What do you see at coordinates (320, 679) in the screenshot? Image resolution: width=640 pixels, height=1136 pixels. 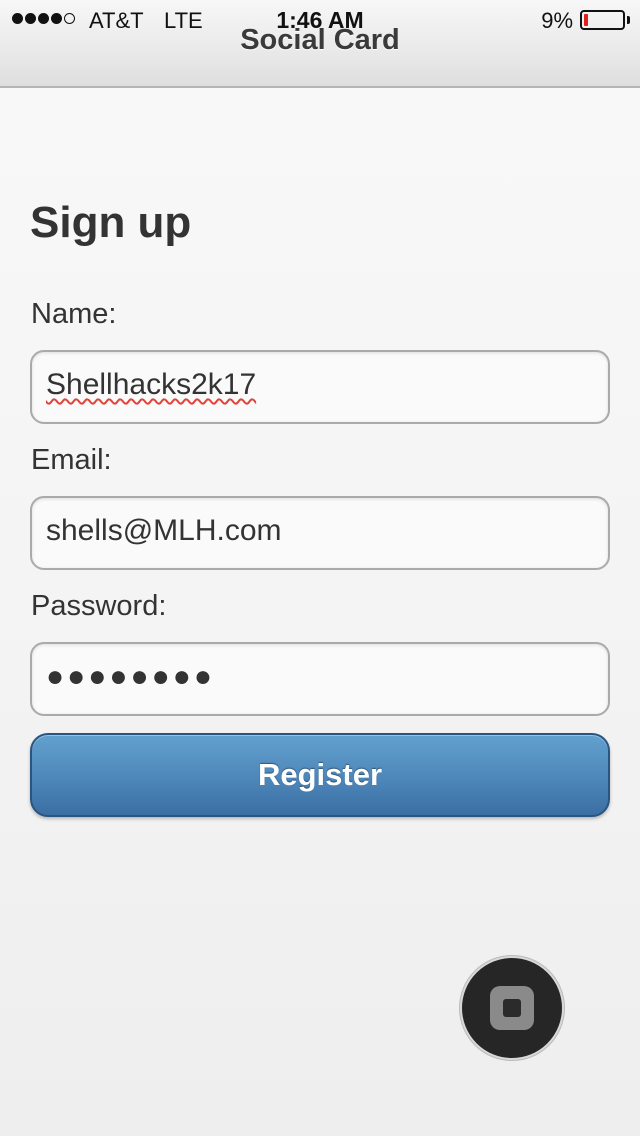 I see `password-field` at bounding box center [320, 679].